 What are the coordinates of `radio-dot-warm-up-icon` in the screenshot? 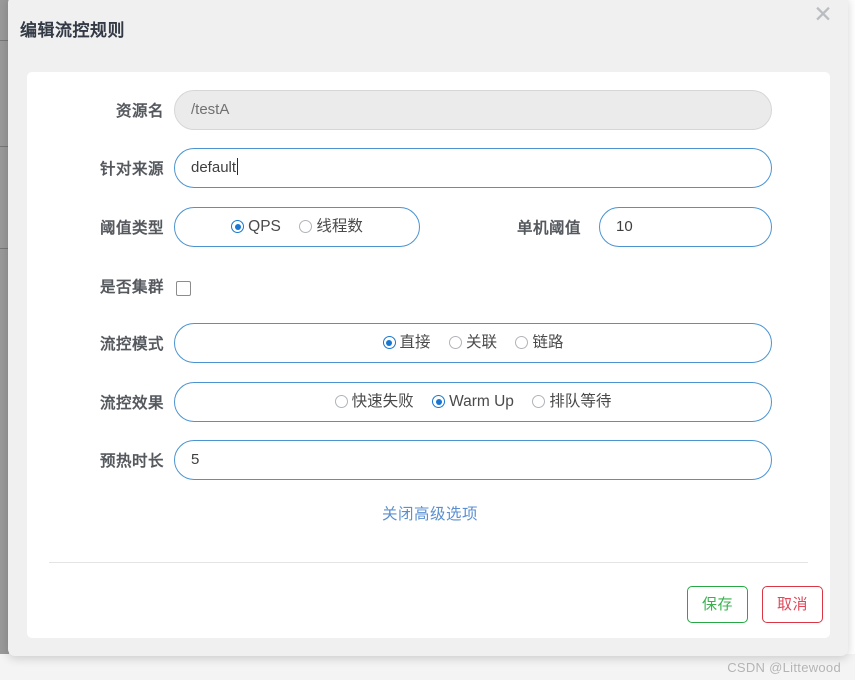 It's located at (439, 401).